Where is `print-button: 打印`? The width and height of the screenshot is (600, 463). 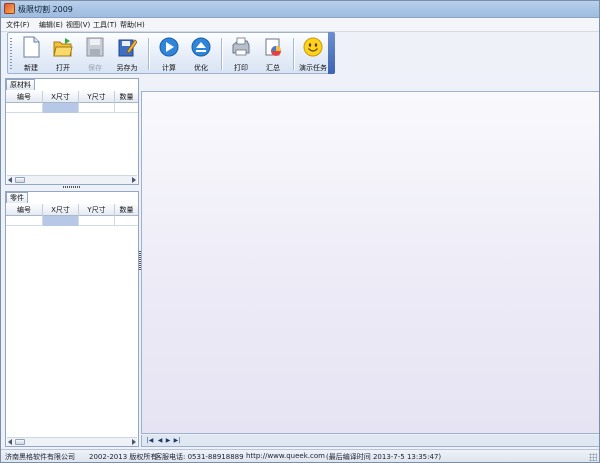
print-button: 打印 is located at coordinates (241, 54).